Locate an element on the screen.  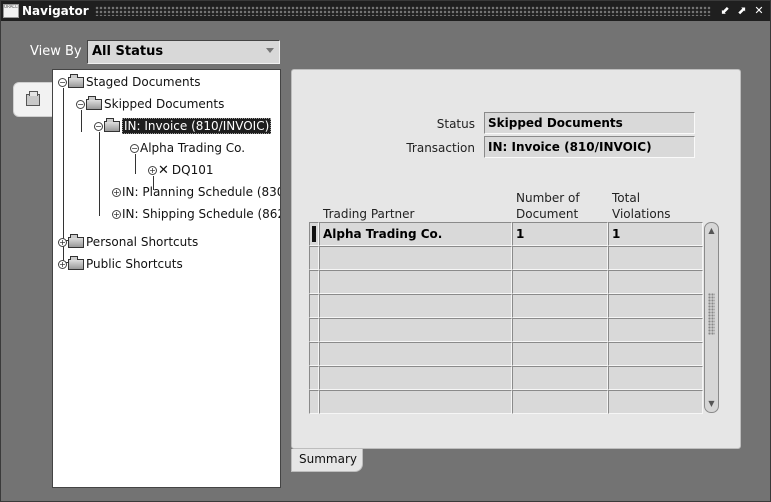
tree-node-alpha-trading: − Alpha Trading Co. is located at coordinates (187, 148).